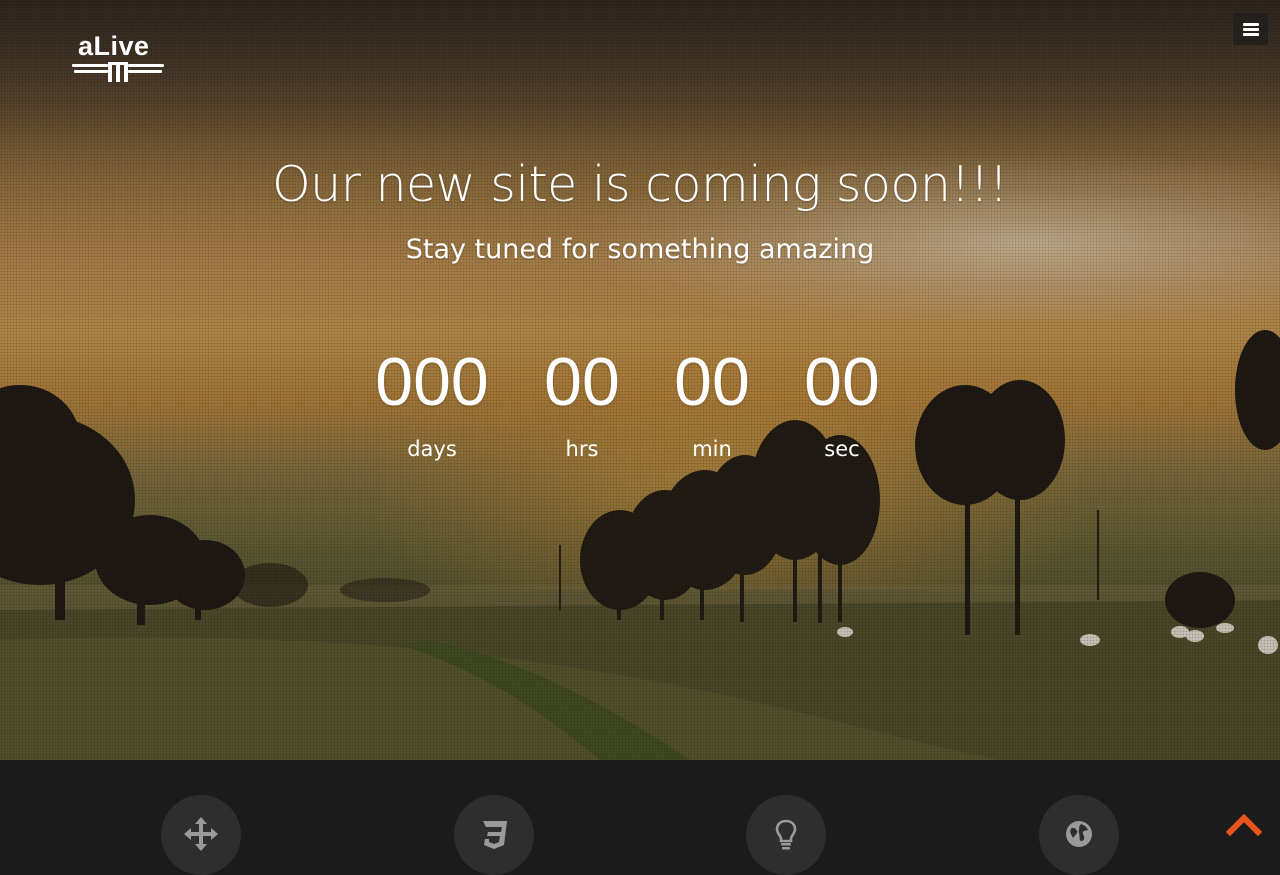  I want to click on page-subheadline: Stay tuned for something amazing, so click(640, 249).